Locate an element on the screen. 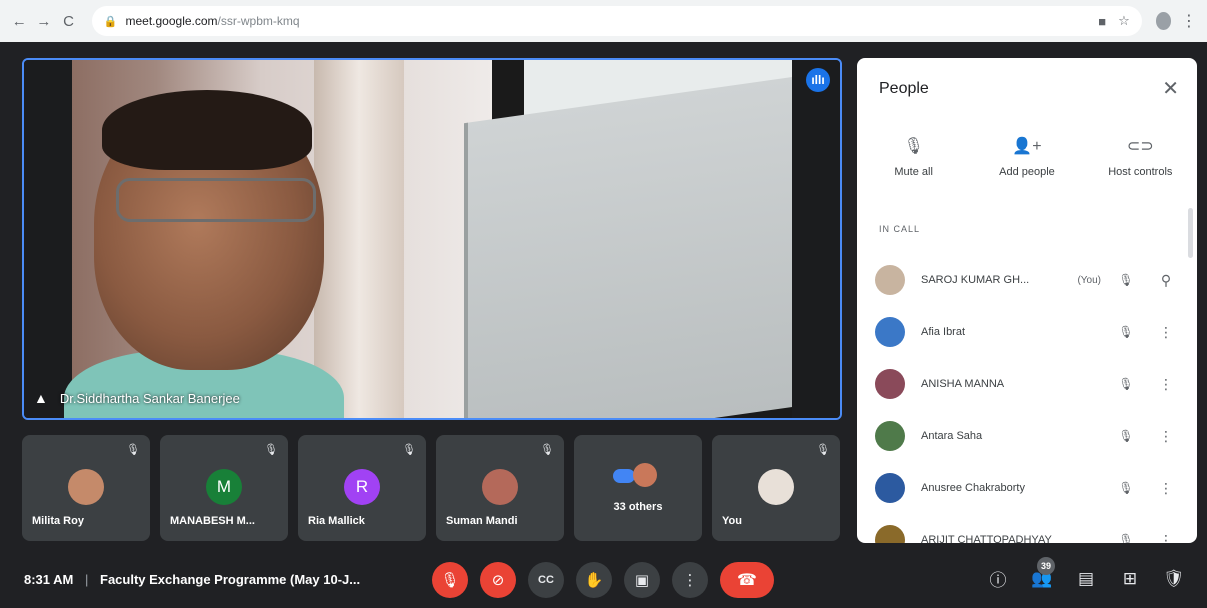 The width and height of the screenshot is (1207, 608). side-panel-controls: ⓘ 39 👥 ▤ ⊞ 🛡 is located at coordinates (1086, 573).